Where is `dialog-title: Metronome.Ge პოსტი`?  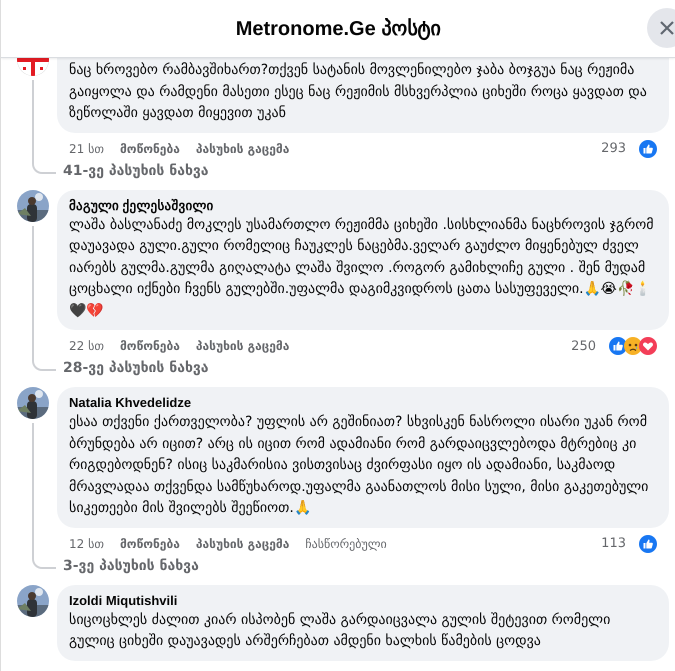 dialog-title: Metronome.Ge პოსტი is located at coordinates (338, 29).